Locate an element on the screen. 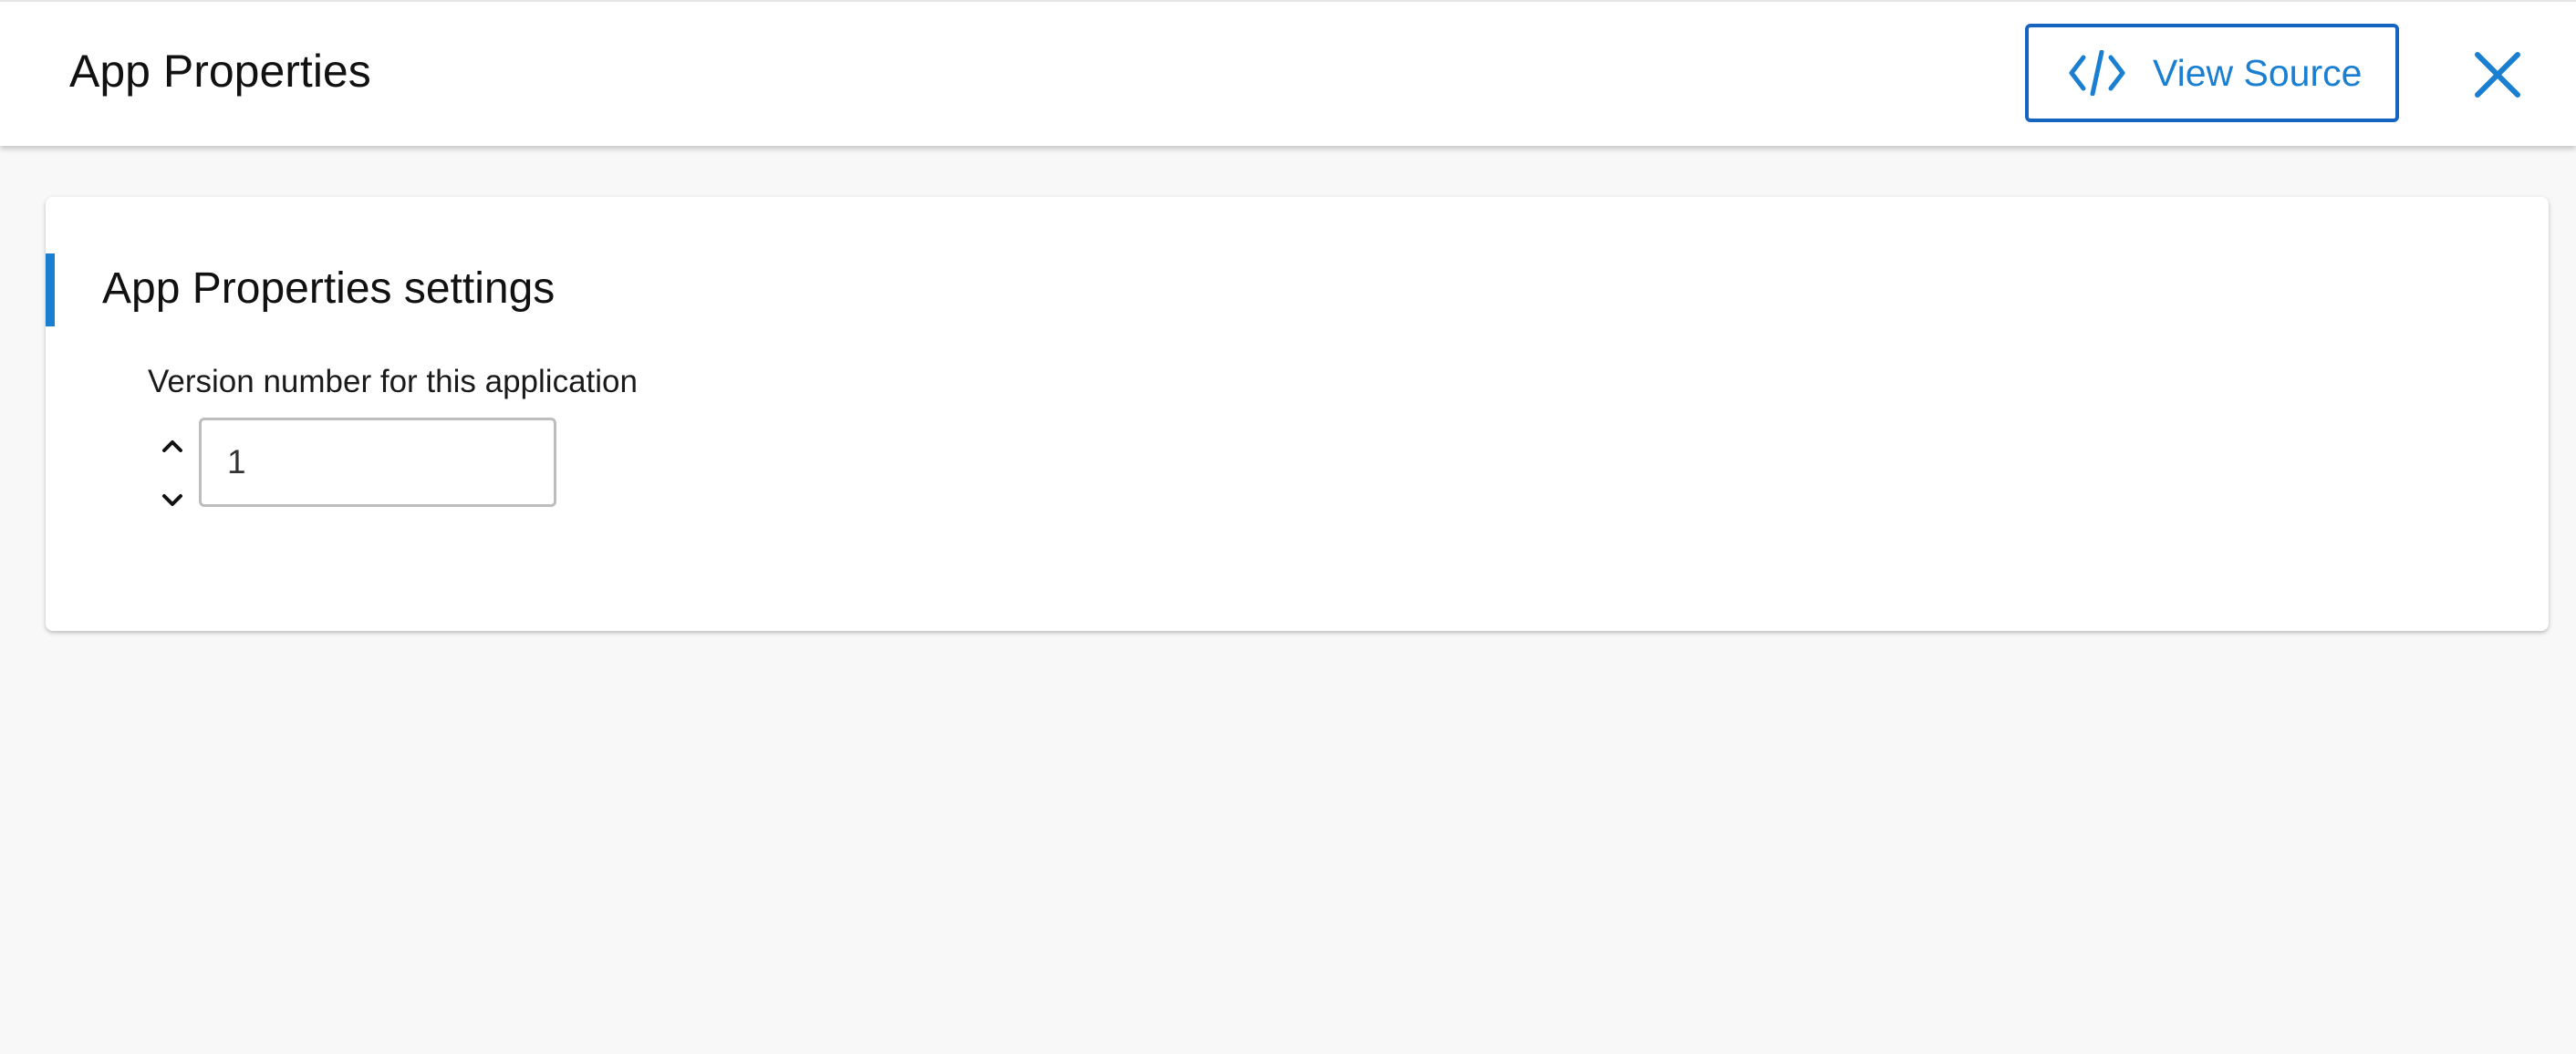 The height and width of the screenshot is (1054, 2576). page-title: App Properties is located at coordinates (220, 71).